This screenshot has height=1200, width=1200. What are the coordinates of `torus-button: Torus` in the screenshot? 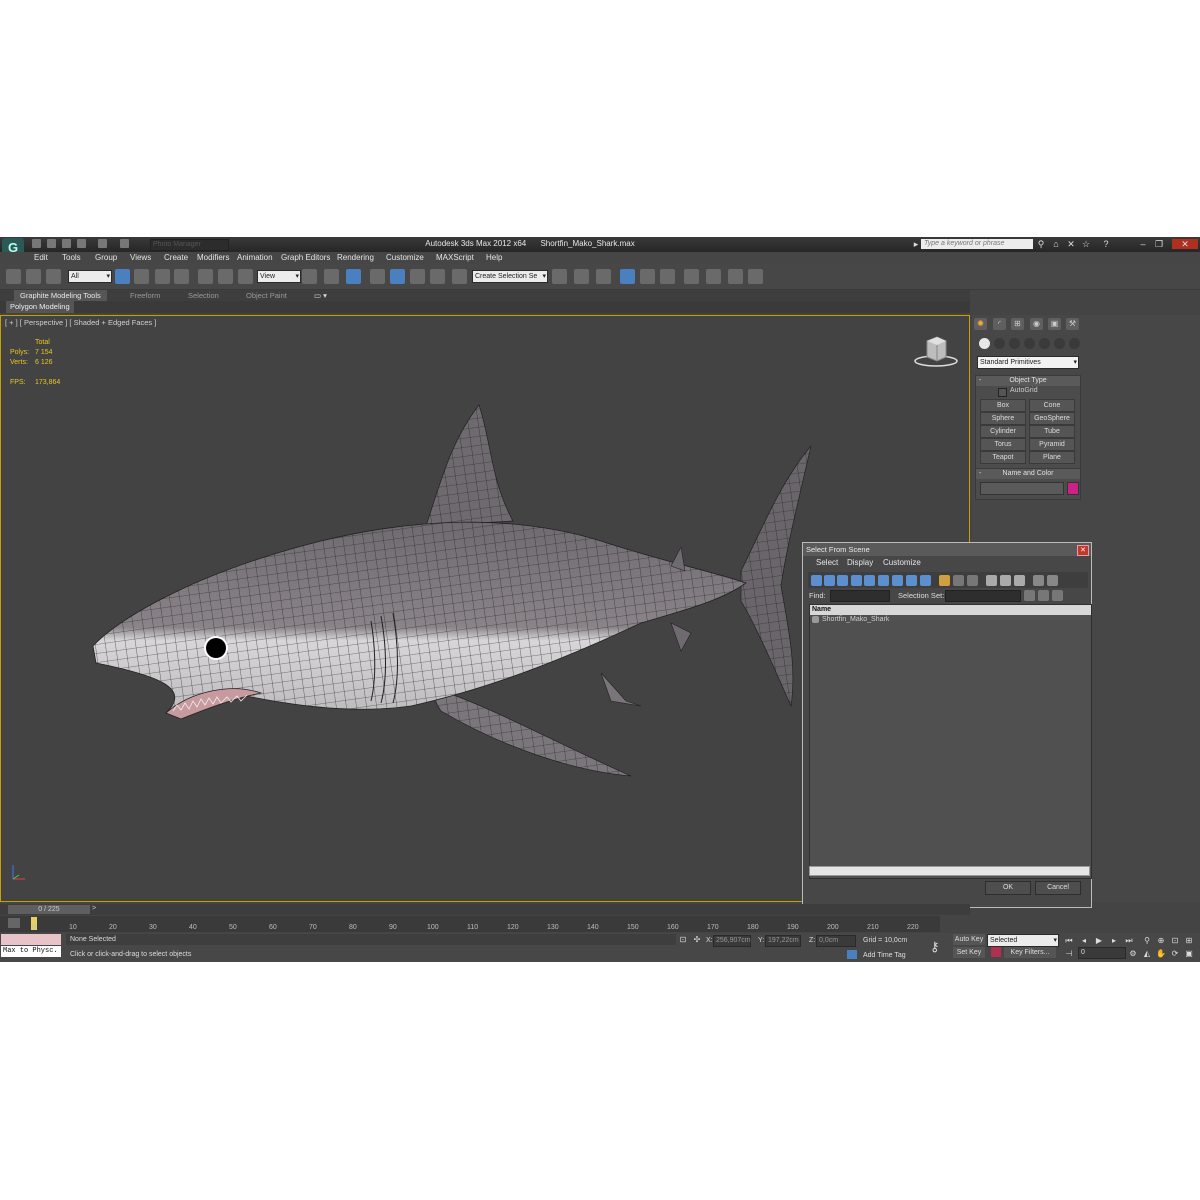 It's located at (1003, 444).